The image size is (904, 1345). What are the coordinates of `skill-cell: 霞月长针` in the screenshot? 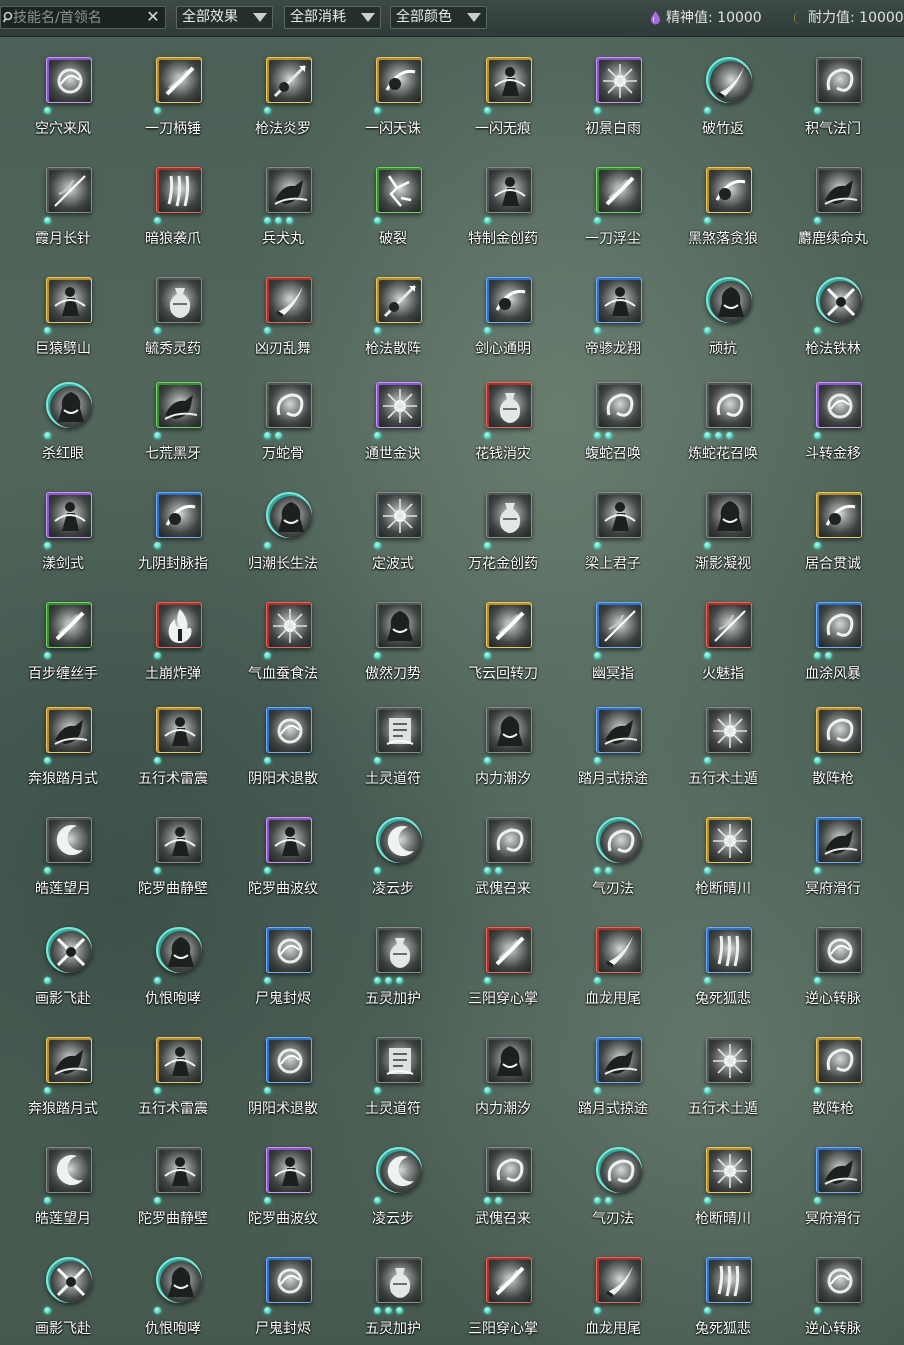 It's located at (63, 200).